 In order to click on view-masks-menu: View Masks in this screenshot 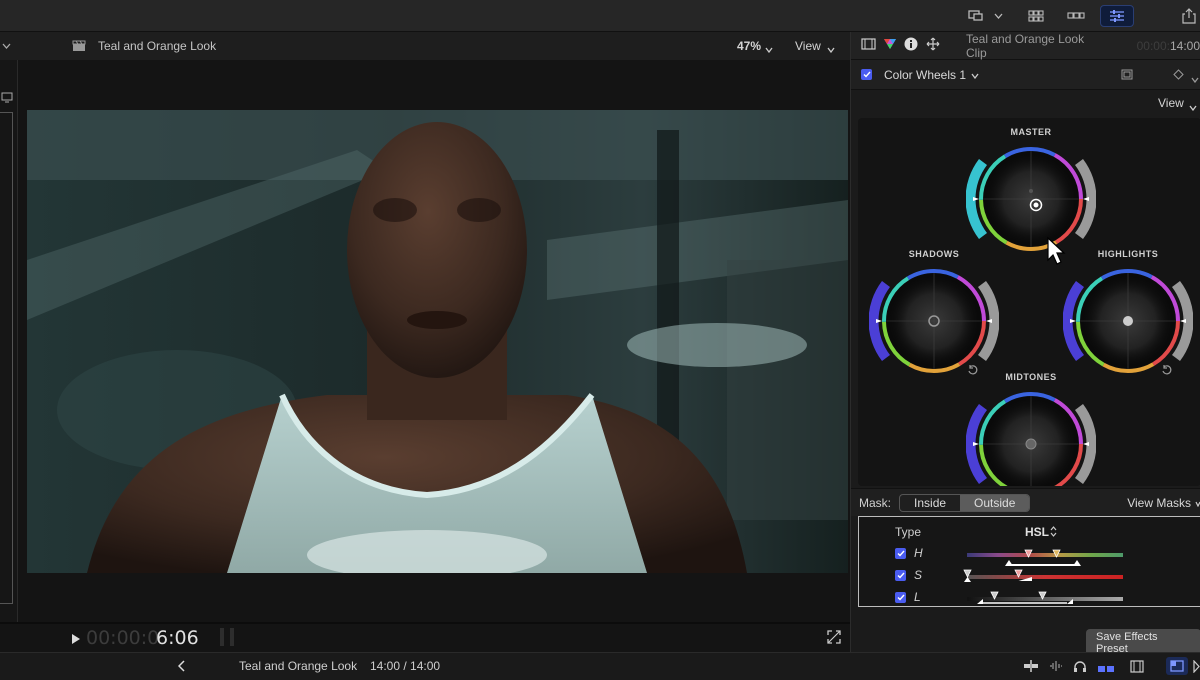, I will do `click(1159, 503)`.